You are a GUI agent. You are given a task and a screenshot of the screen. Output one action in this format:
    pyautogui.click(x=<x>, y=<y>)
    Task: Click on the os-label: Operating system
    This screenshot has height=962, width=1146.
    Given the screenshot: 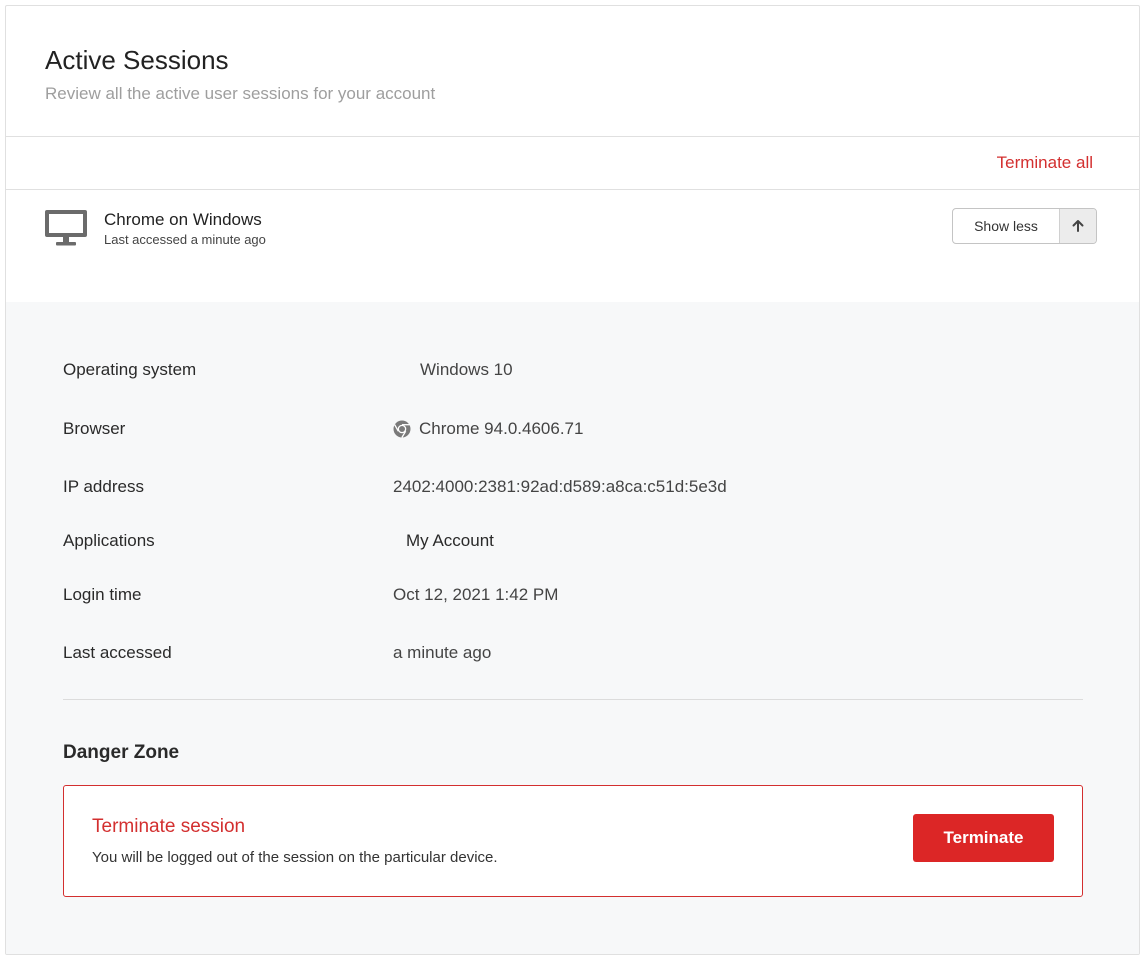 What is the action you would take?
    pyautogui.click(x=130, y=369)
    